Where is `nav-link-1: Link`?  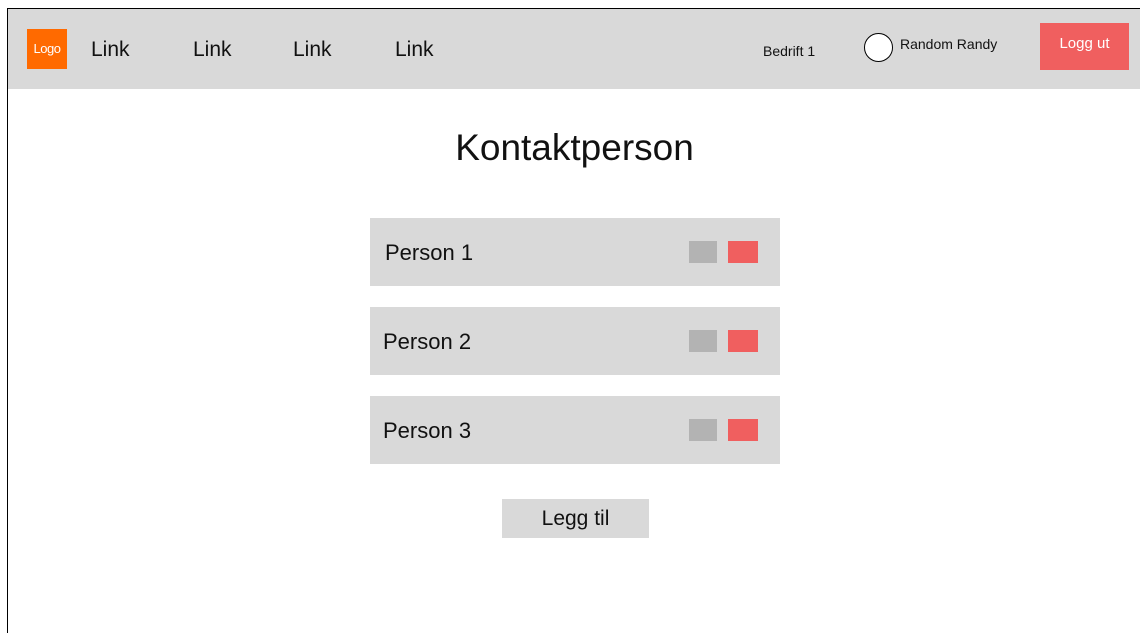
nav-link-1: Link is located at coordinates (110, 50).